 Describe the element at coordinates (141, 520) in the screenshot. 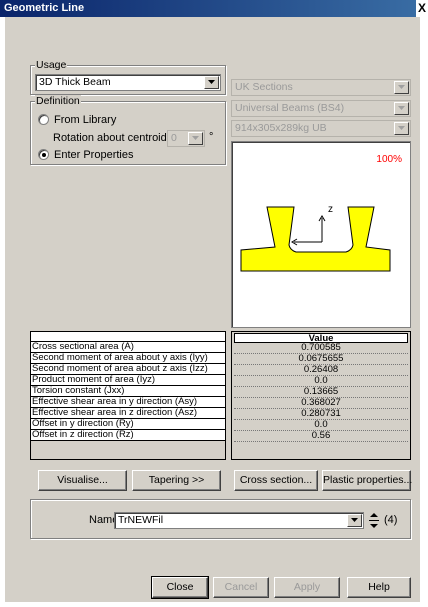

I see `name-select-value: TrNEWFil` at that location.